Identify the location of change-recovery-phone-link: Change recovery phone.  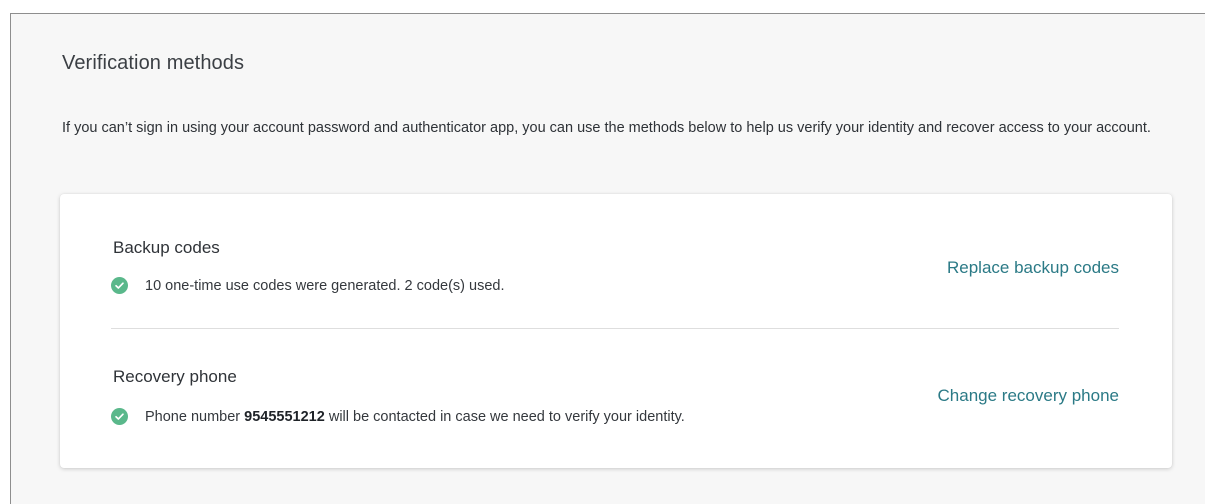
(1028, 396).